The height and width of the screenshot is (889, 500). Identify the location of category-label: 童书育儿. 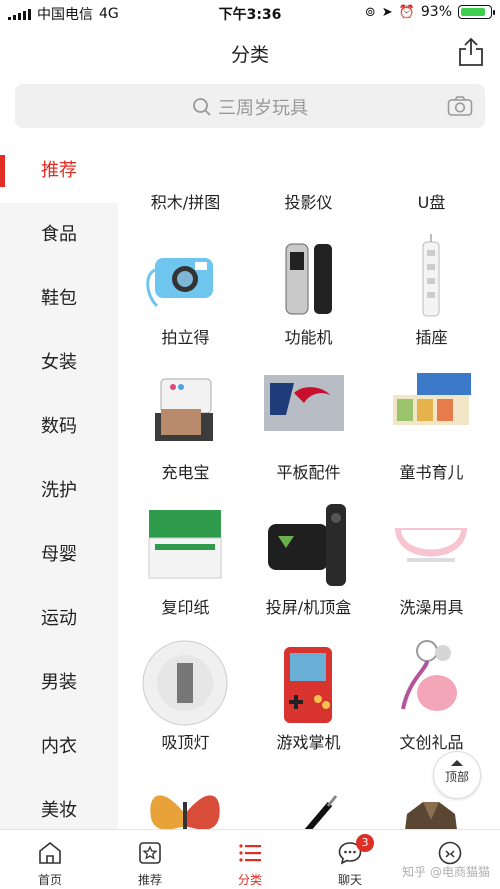
(431, 472).